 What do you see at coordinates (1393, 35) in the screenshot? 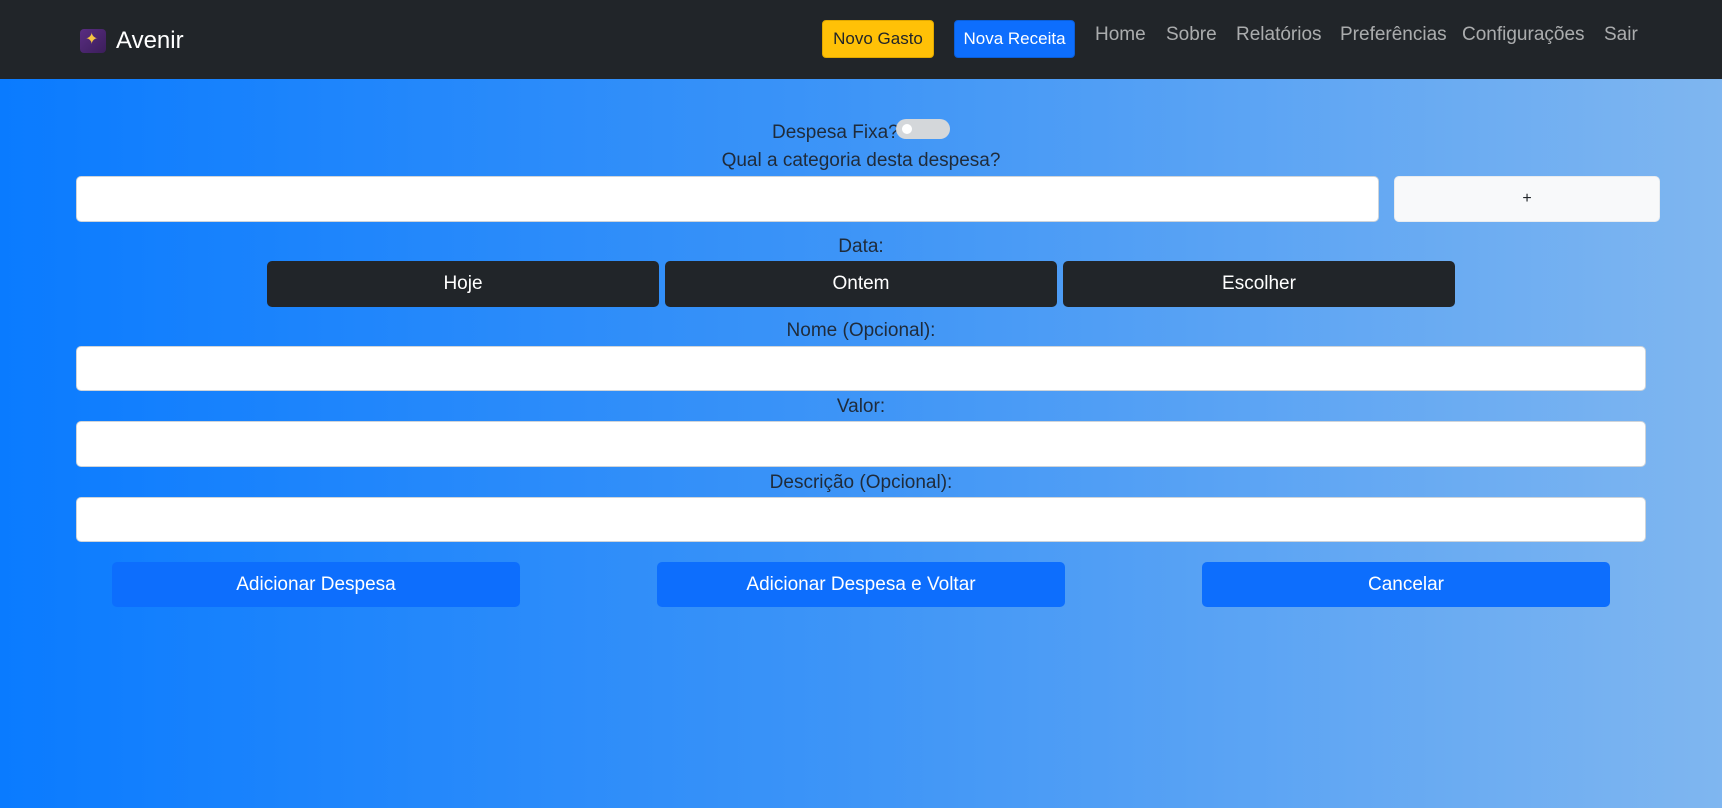
I see `nav-link-preferencias: Preferências` at bounding box center [1393, 35].